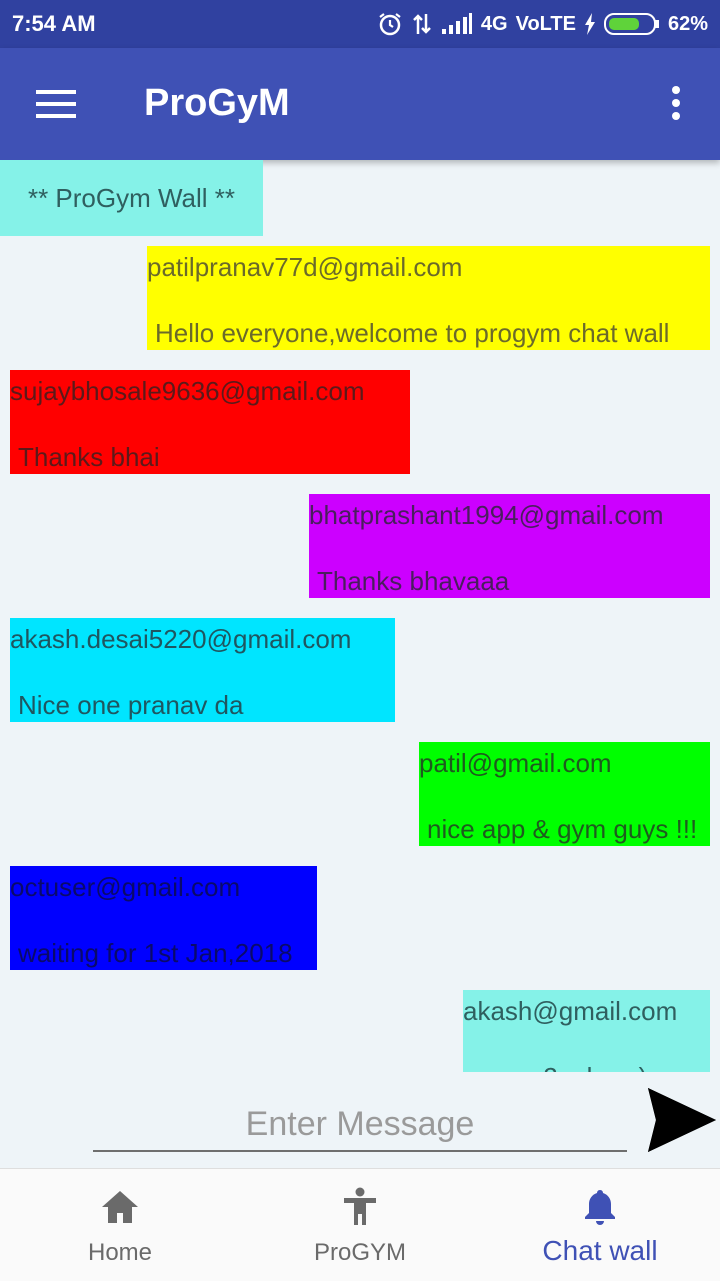 The height and width of the screenshot is (1281, 720). I want to click on message-sender: sujaybhosale9636@gmail.com, so click(187, 391).